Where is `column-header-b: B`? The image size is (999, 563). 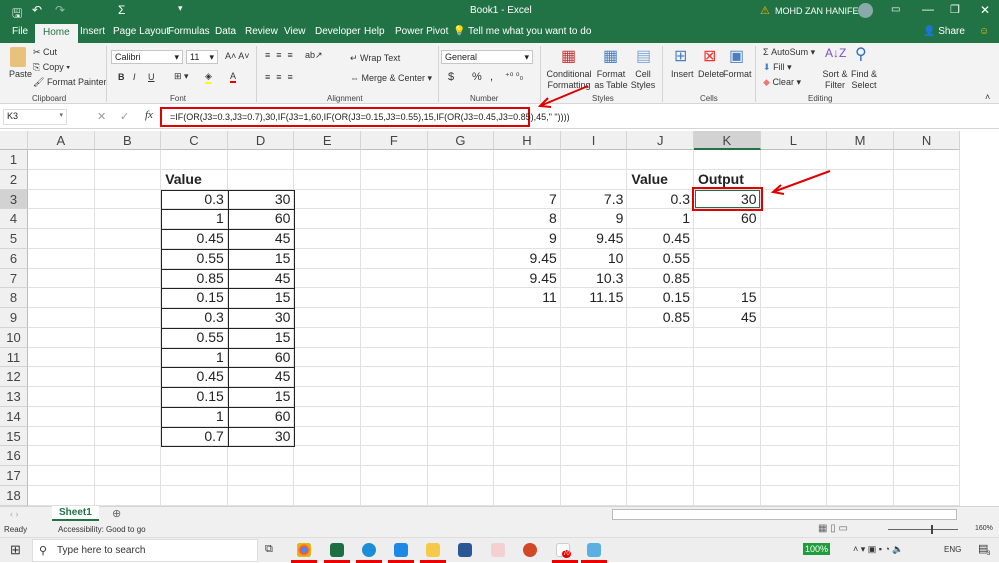 column-header-b: B is located at coordinates (128, 140).